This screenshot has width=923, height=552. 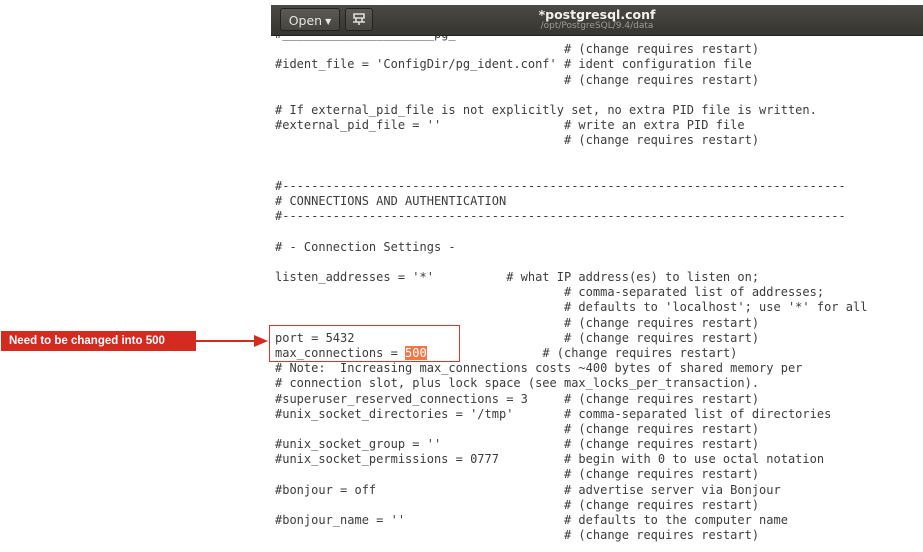 What do you see at coordinates (597, 14) in the screenshot?
I see `window-title: *postgresql.conf` at bounding box center [597, 14].